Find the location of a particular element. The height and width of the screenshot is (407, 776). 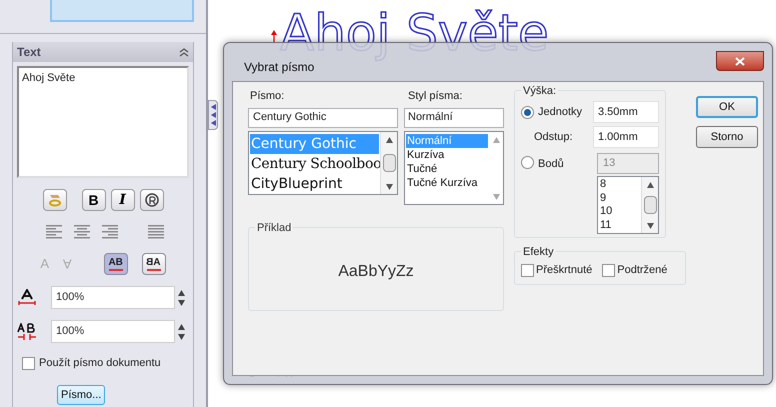

char-spacing-icon is located at coordinates (27, 331).